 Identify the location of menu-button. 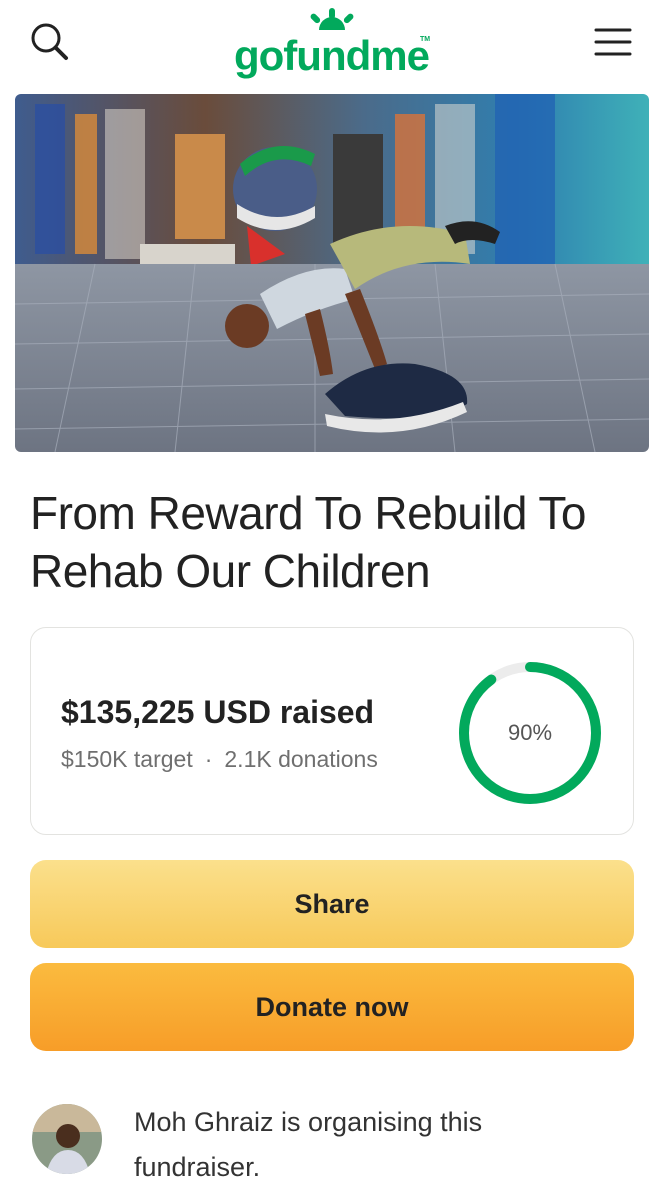
(613, 42).